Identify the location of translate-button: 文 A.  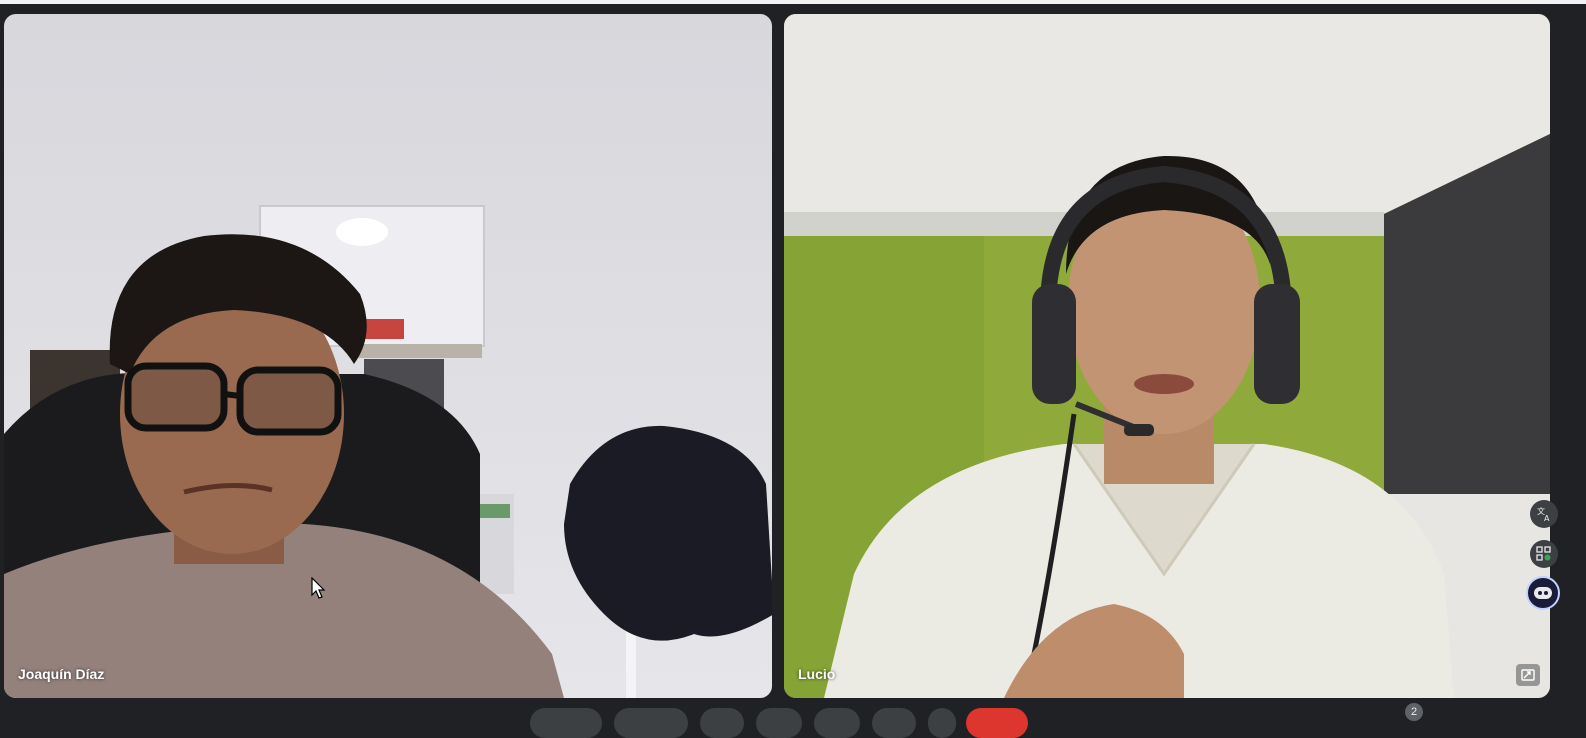
(1544, 514).